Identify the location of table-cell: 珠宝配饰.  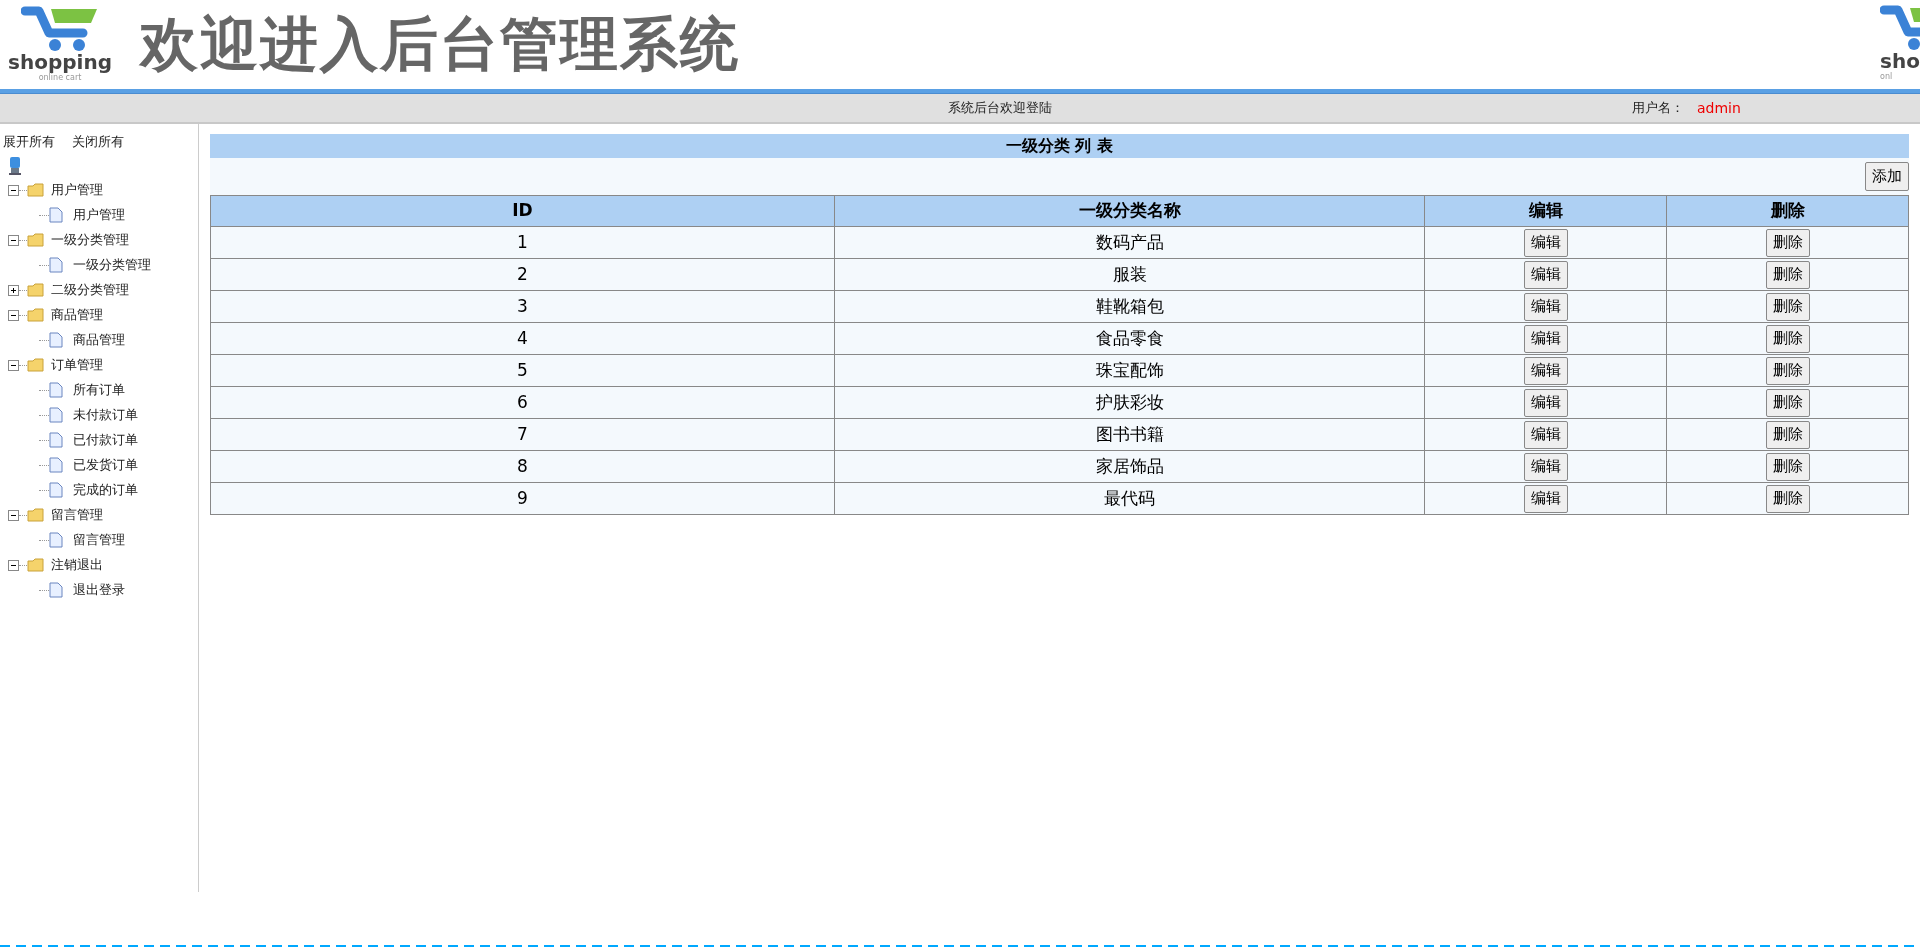
(1129, 370).